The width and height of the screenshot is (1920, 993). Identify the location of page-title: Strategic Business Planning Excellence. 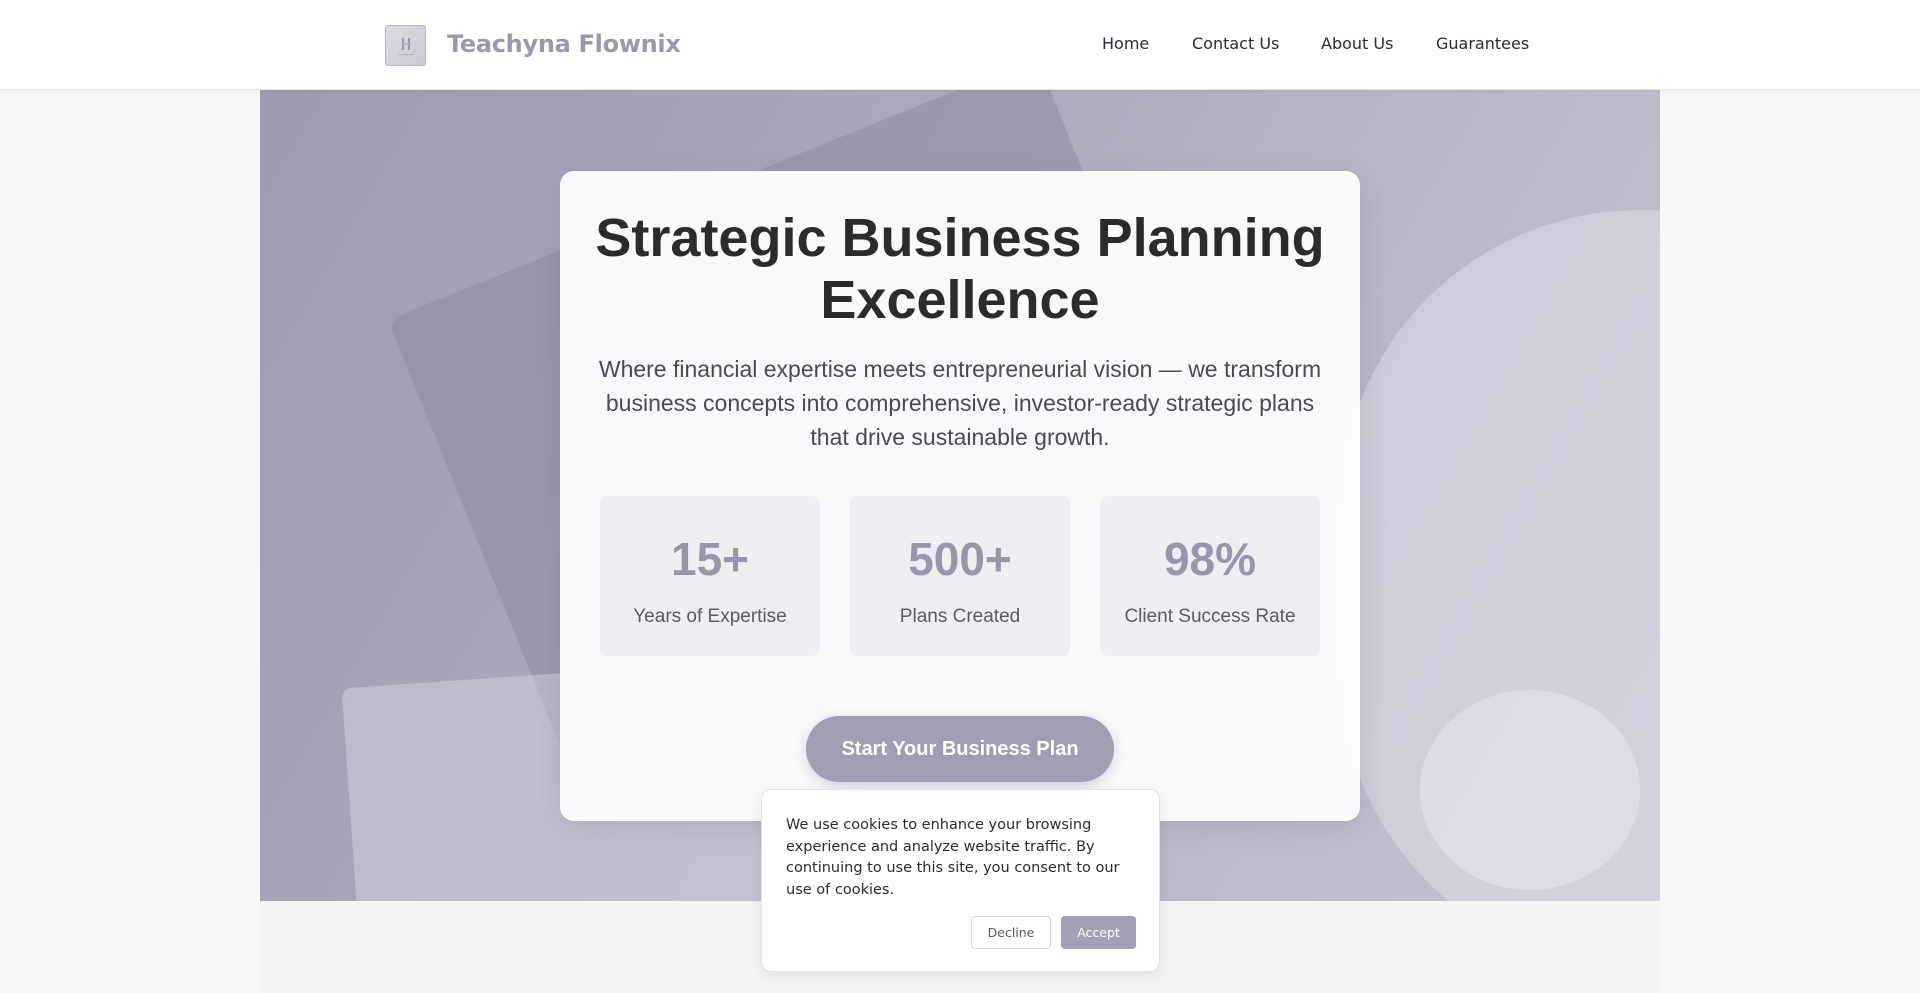
(960, 269).